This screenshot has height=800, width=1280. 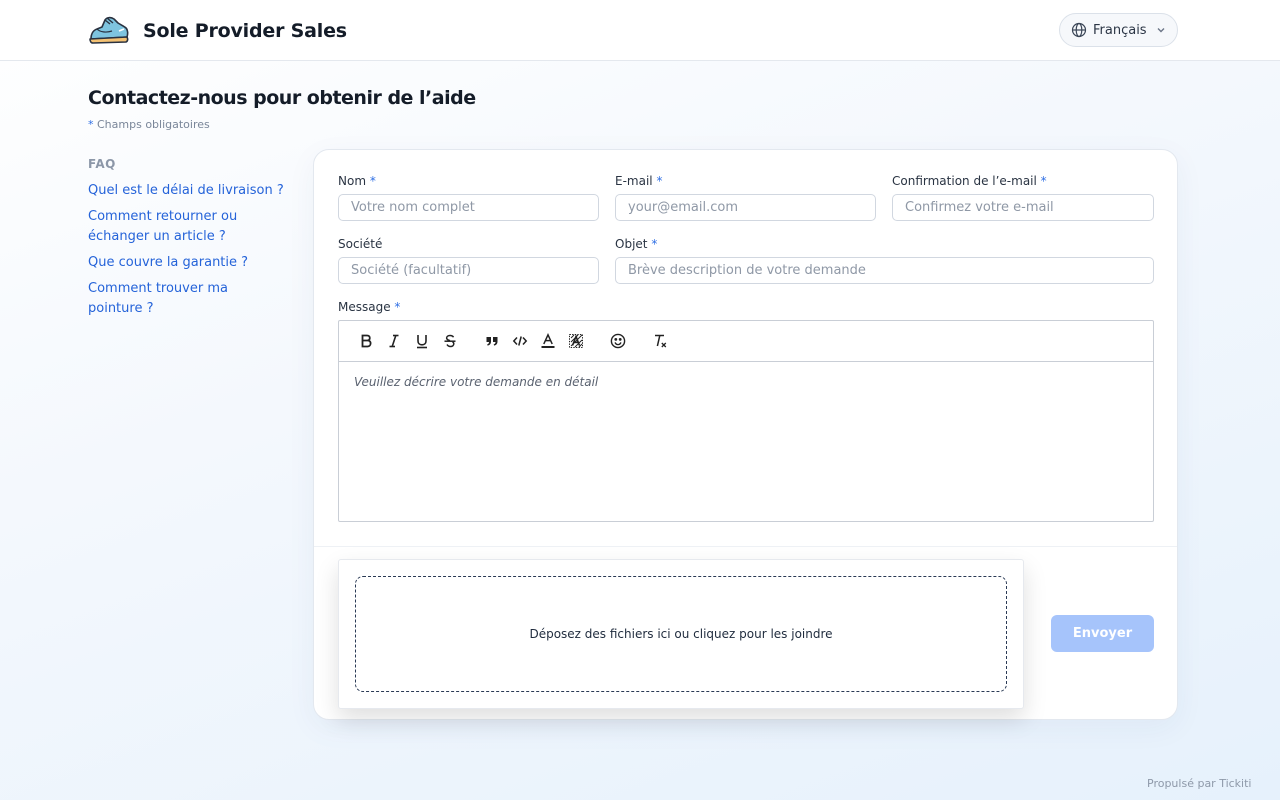 What do you see at coordinates (1161, 30) in the screenshot?
I see `chevron-down-icon` at bounding box center [1161, 30].